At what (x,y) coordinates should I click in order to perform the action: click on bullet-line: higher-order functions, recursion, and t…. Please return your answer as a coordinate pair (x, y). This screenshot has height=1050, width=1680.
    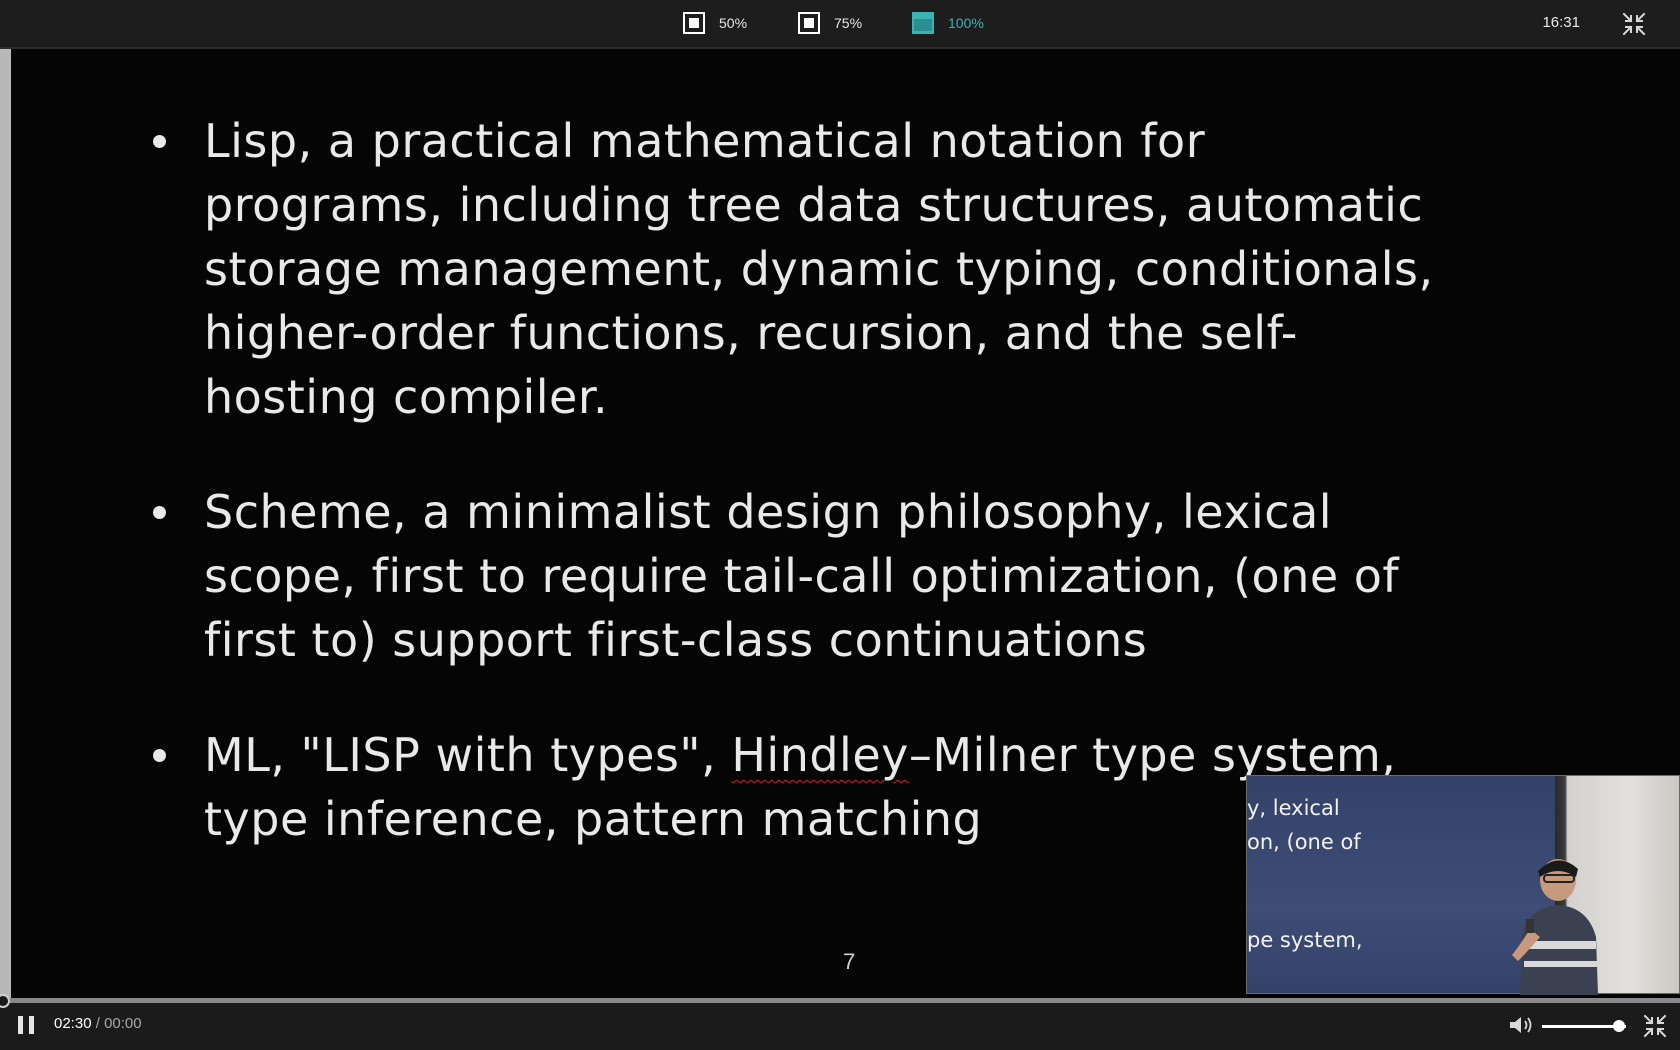
    Looking at the image, I should click on (751, 333).